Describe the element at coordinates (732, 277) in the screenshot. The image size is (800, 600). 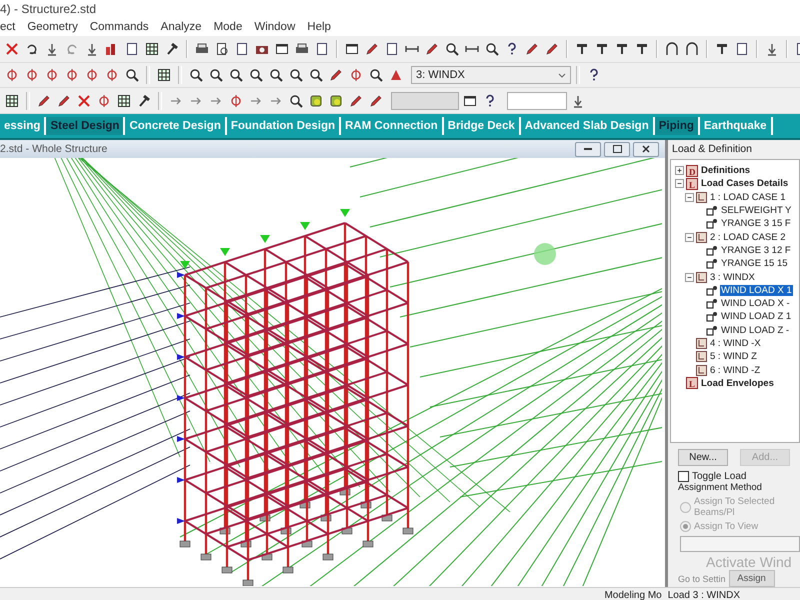
I see `tree-item: 3 : WINDX` at that location.